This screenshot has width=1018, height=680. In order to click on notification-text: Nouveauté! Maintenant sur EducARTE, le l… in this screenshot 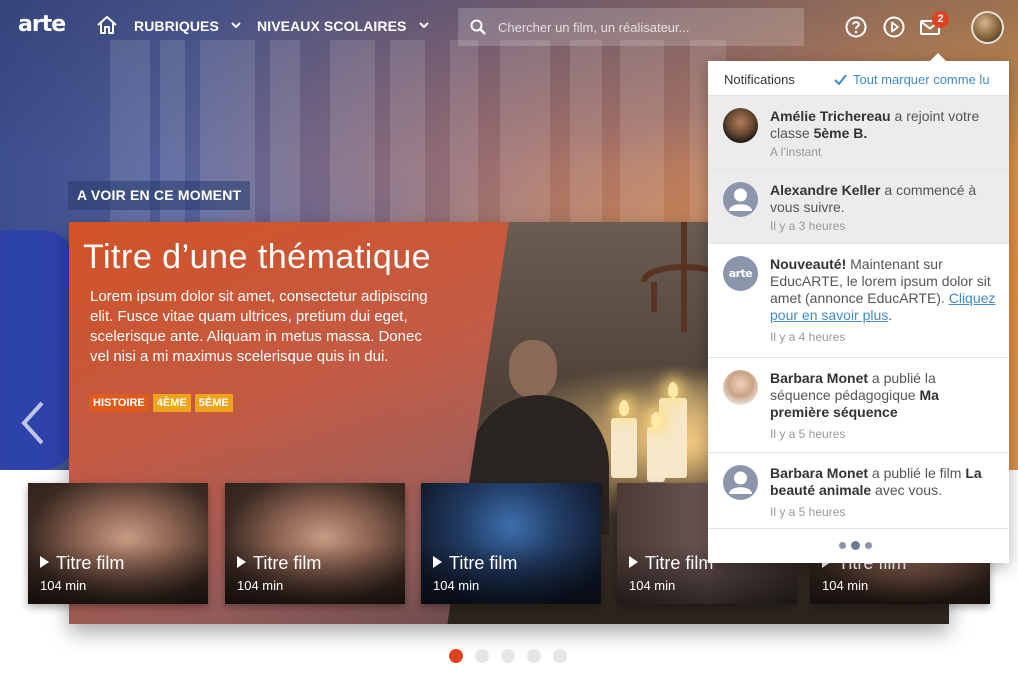, I will do `click(883, 289)`.